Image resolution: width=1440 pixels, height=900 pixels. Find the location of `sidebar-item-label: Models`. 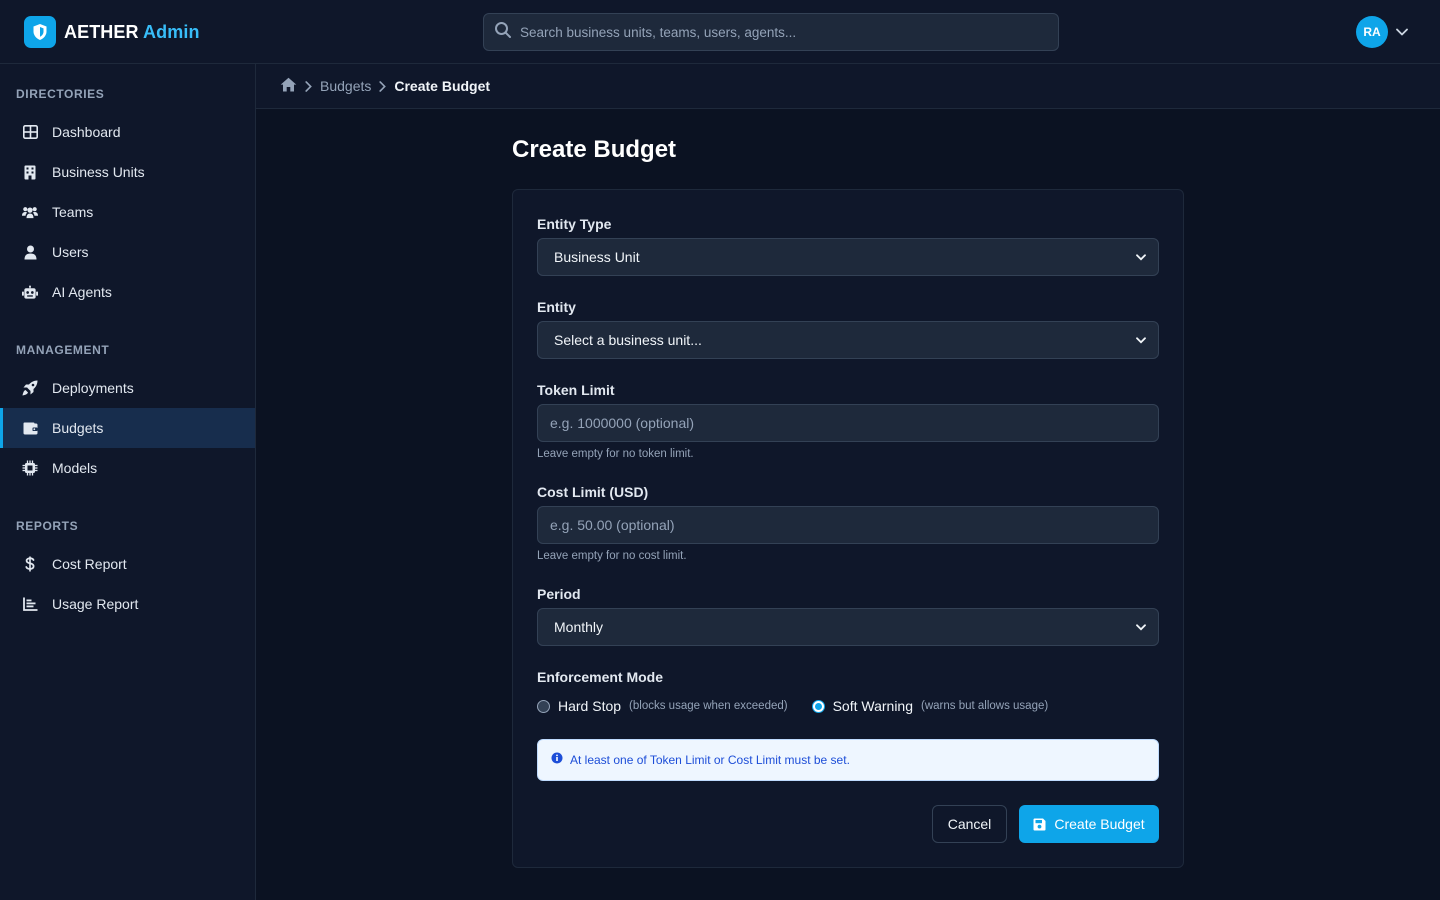

sidebar-item-label: Models is located at coordinates (75, 468).